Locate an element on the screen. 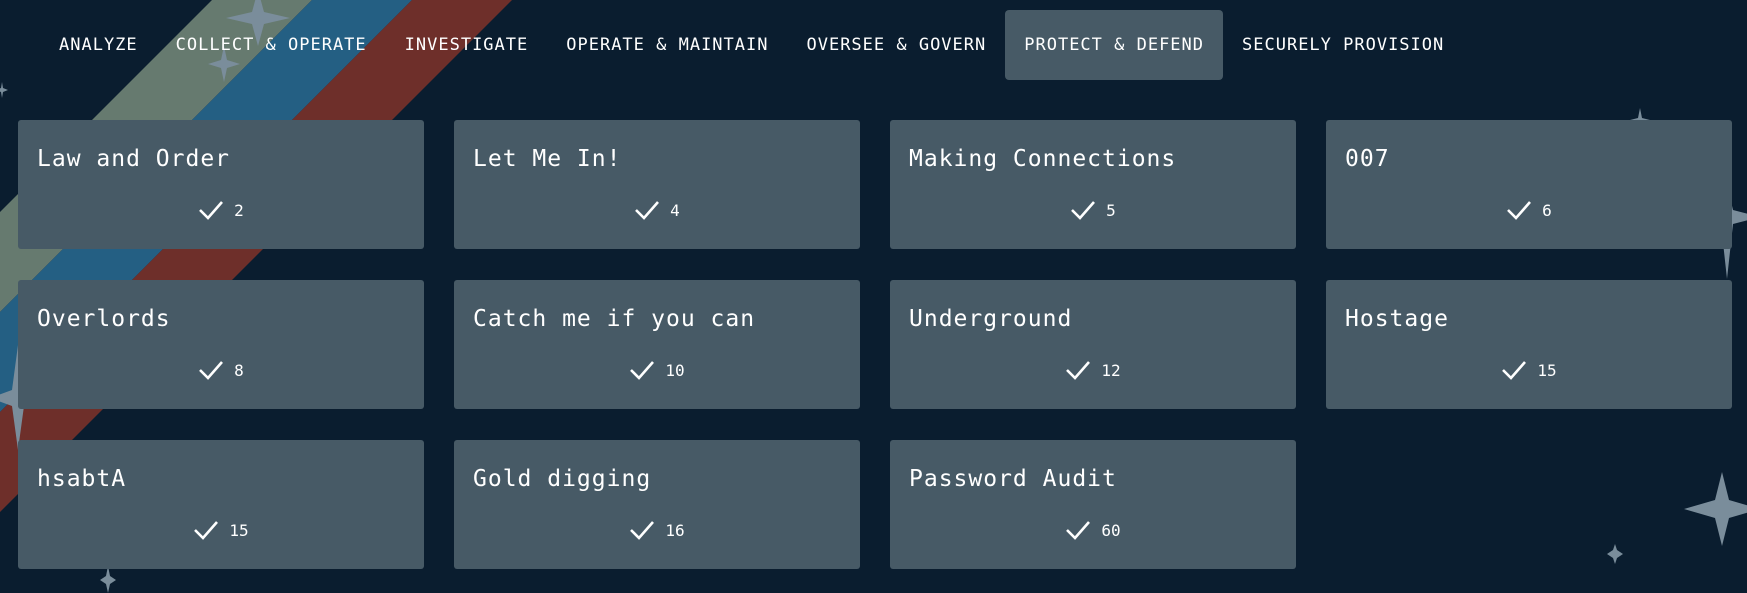 This screenshot has width=1747, height=593. tab-analyze: ANALYZE is located at coordinates (98, 45).